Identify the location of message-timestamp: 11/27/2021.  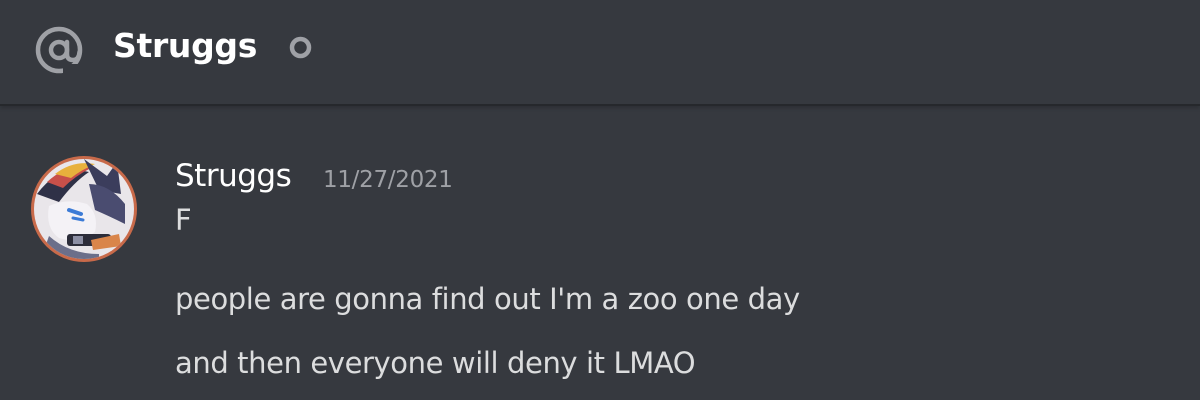
(388, 180).